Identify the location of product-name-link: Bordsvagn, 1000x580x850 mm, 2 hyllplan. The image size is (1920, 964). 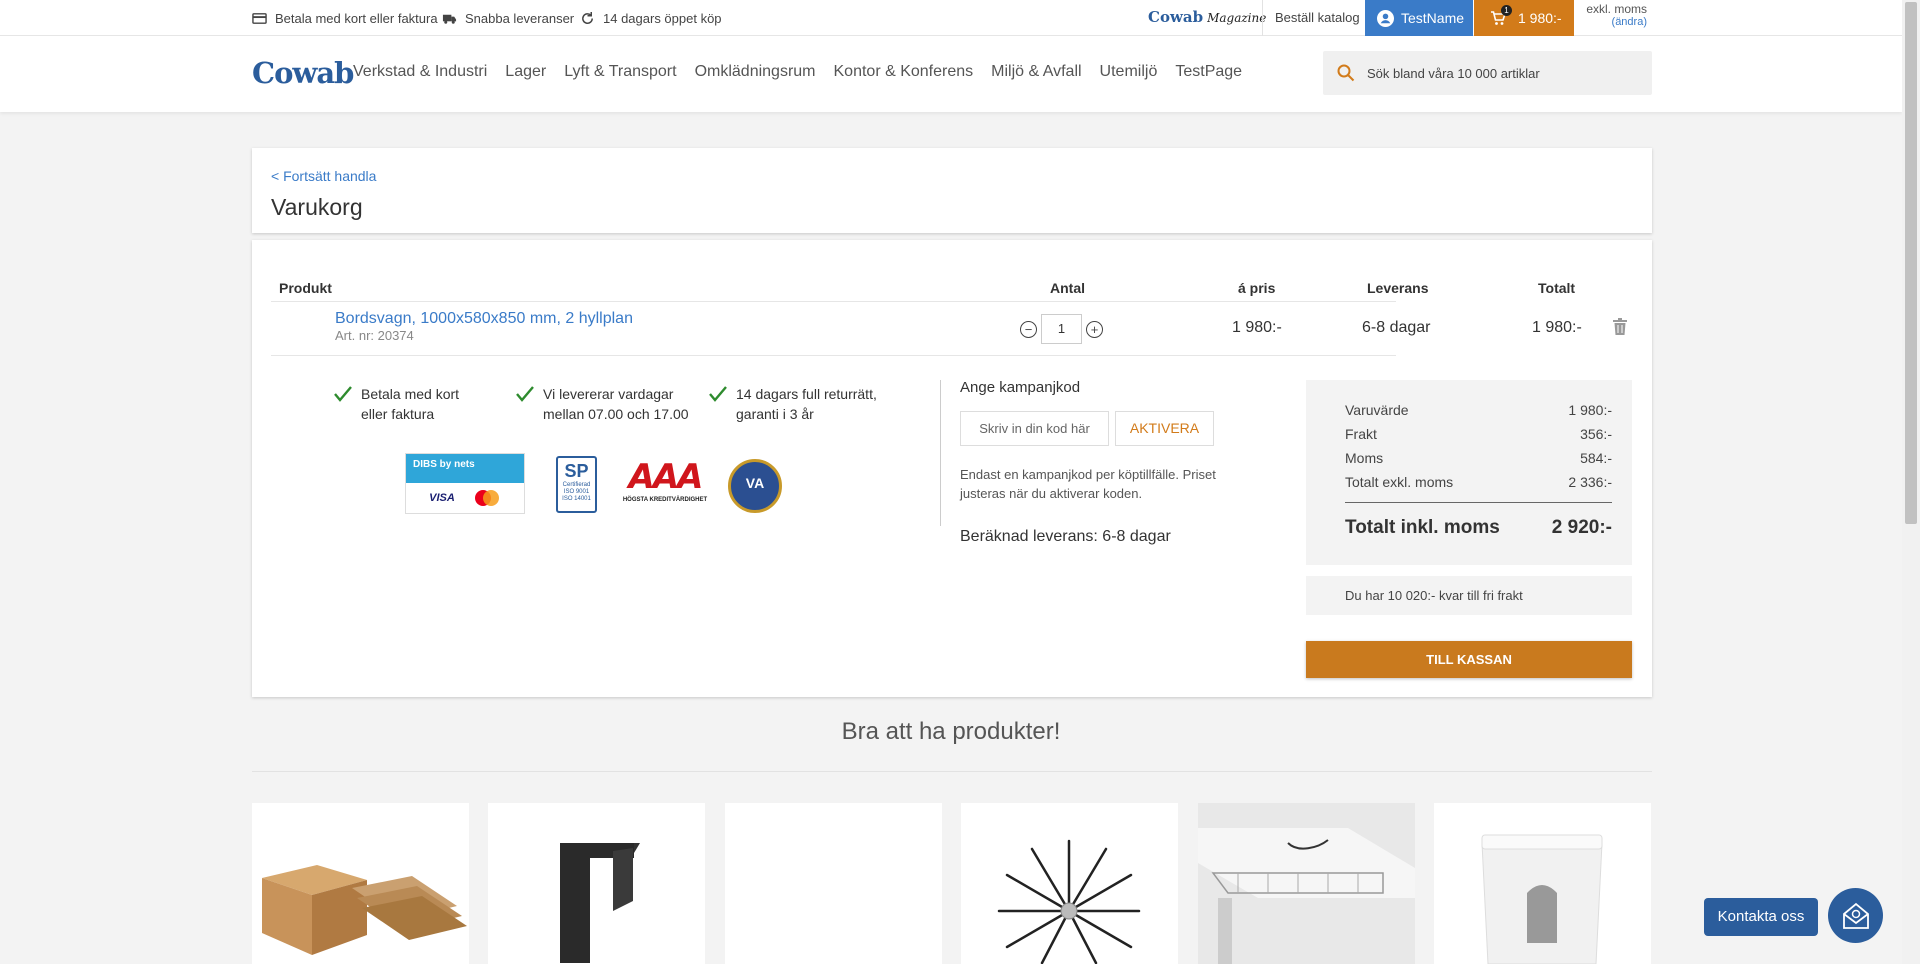
(484, 319).